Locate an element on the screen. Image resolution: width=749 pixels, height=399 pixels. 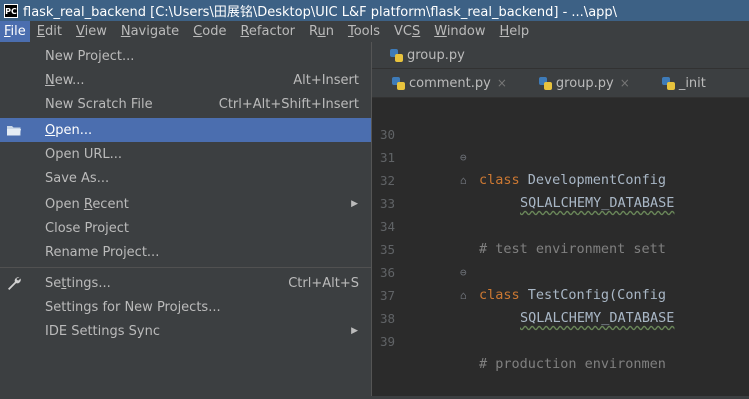
menu-tools: Tools is located at coordinates (364, 31).